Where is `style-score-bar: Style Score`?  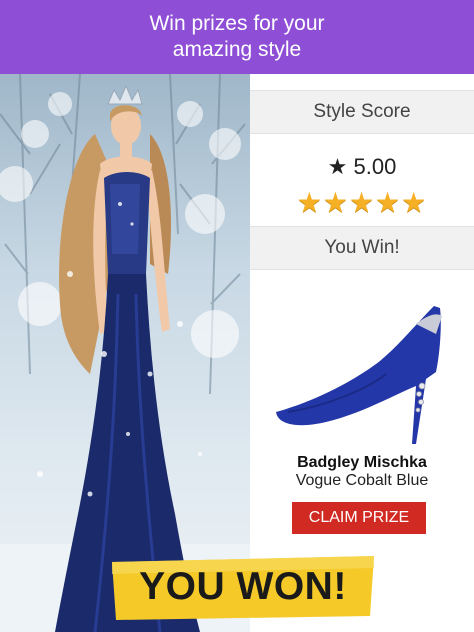
style-score-bar: Style Score is located at coordinates (362, 112).